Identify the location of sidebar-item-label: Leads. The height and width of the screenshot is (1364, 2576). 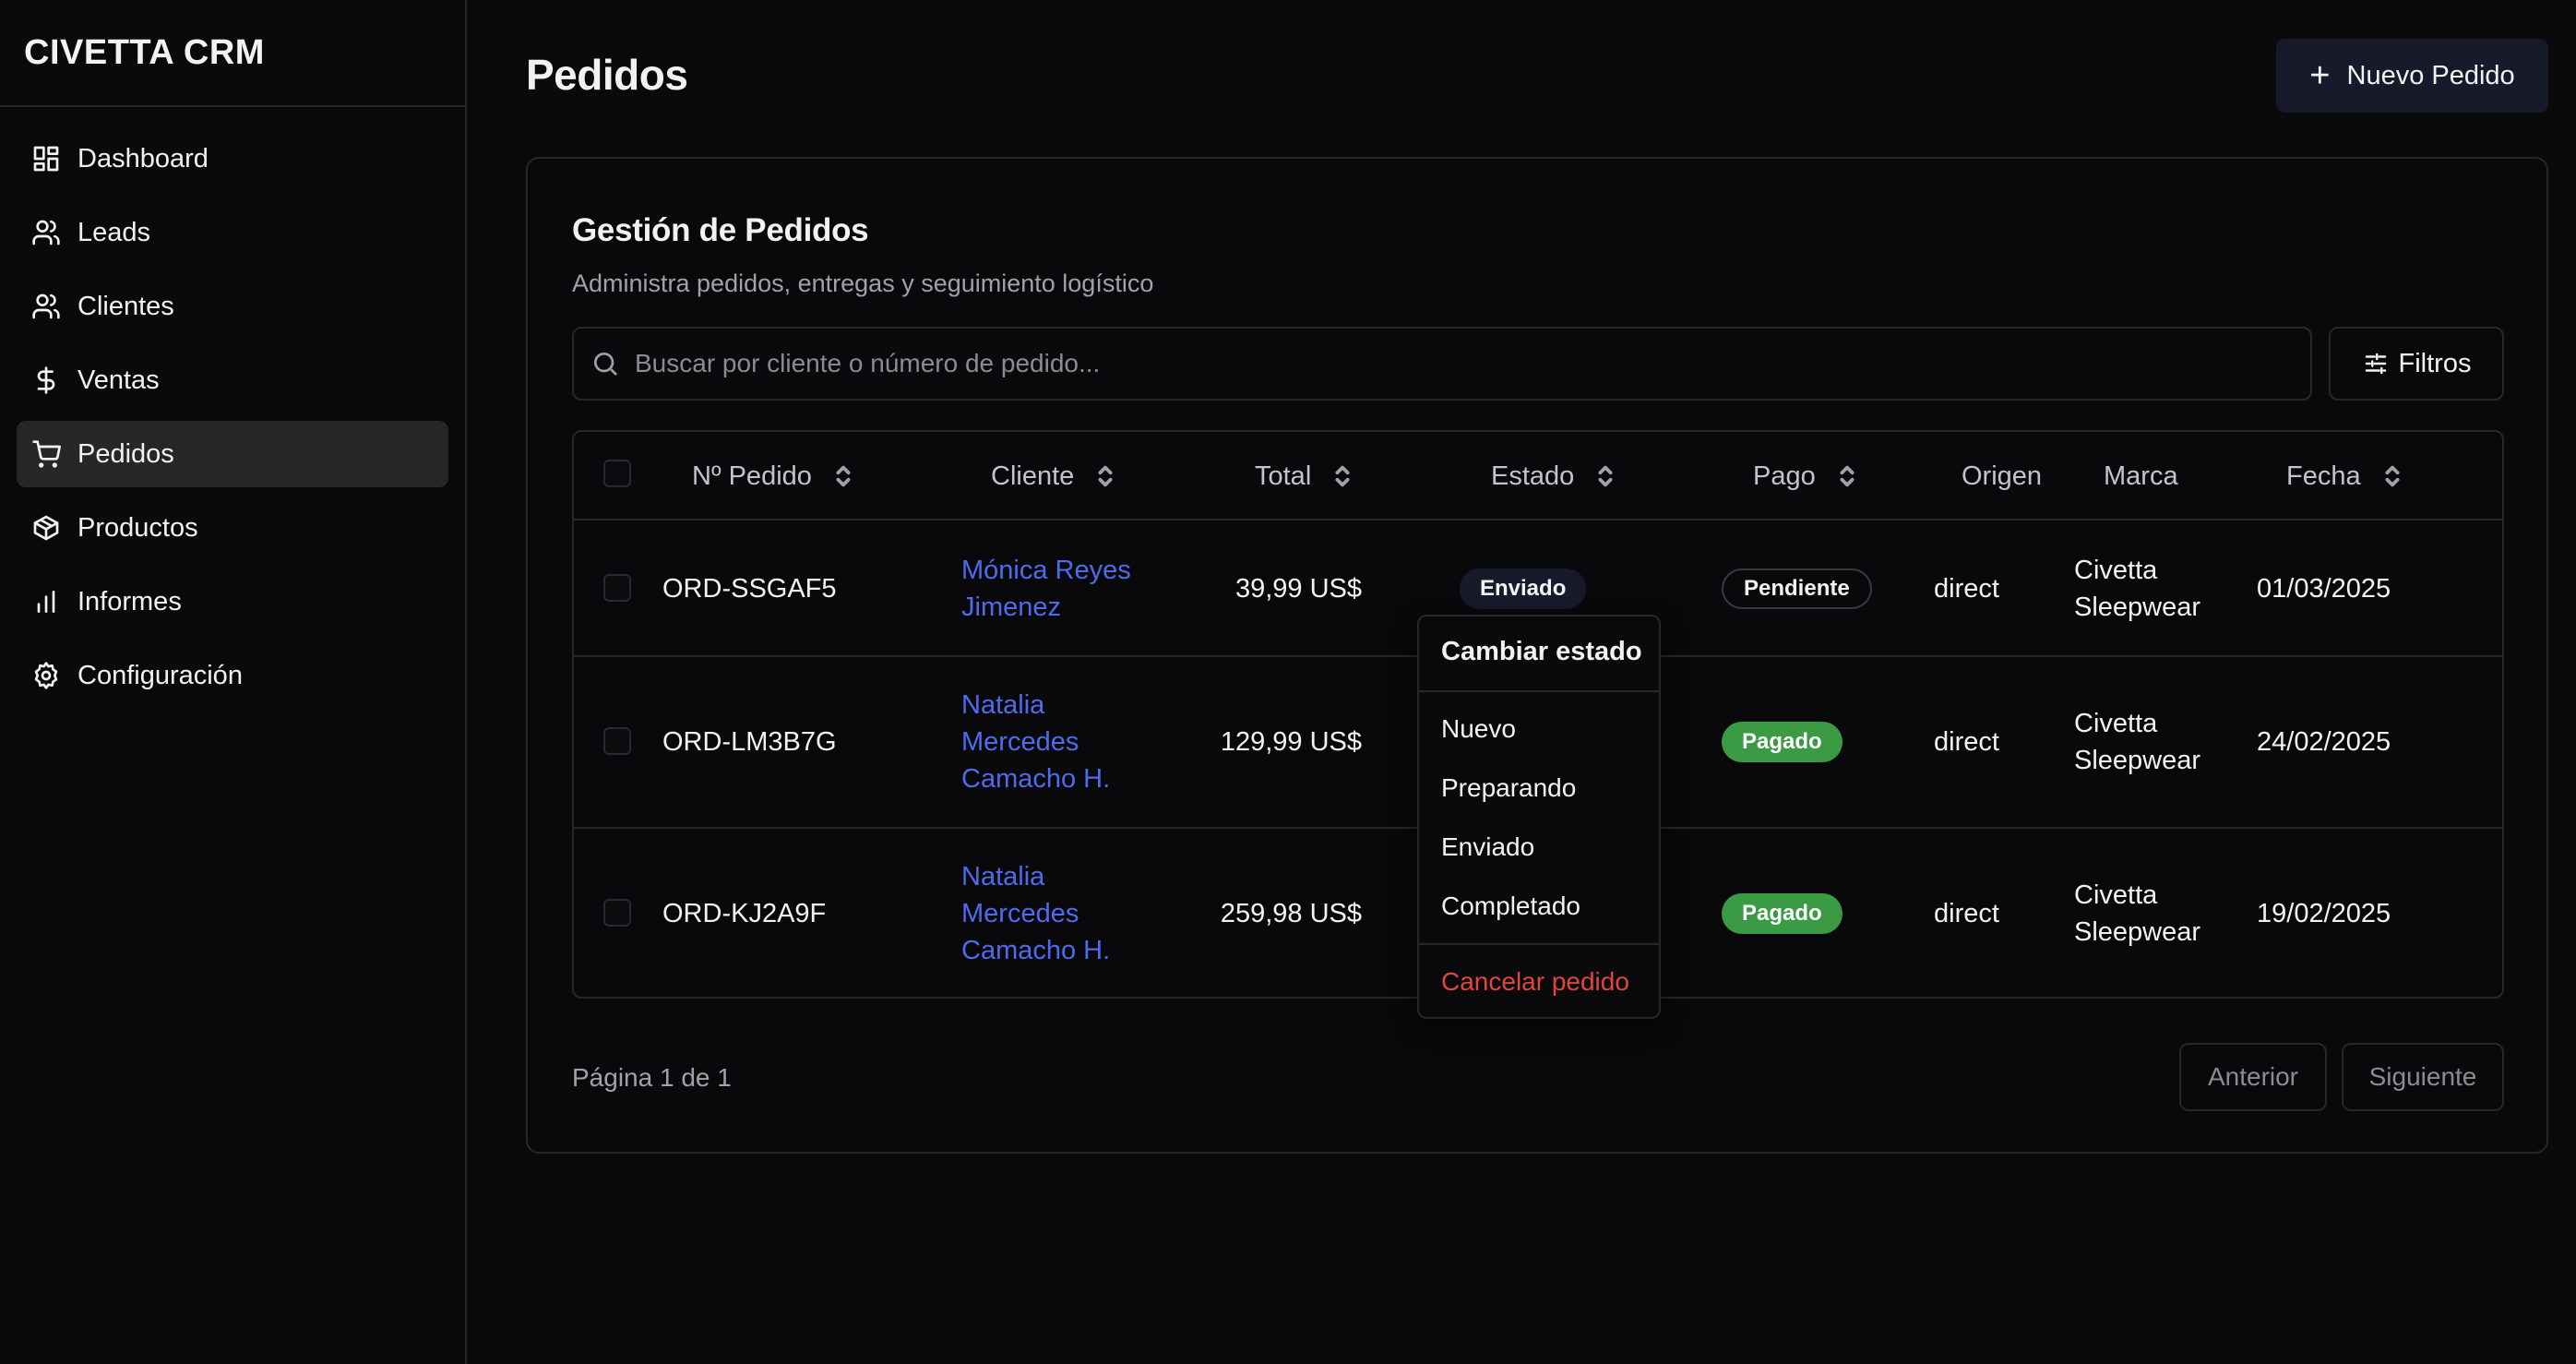
(115, 232).